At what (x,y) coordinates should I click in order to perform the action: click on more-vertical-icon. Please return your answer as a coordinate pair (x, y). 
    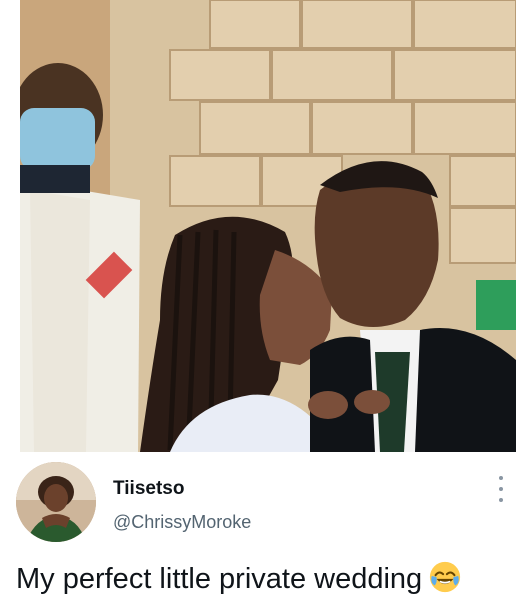
    Looking at the image, I should click on (501, 489).